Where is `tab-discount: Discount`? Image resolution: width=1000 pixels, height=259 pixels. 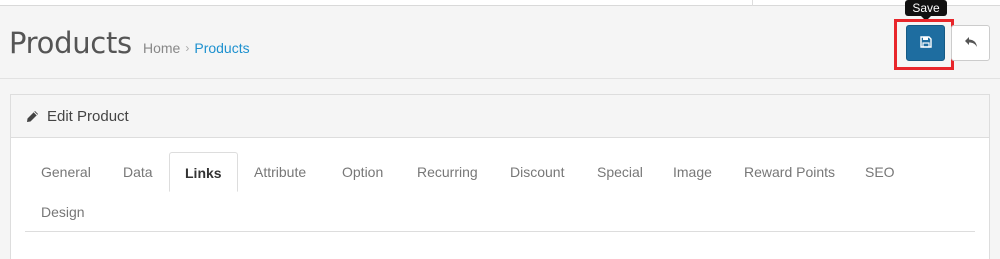 tab-discount: Discount is located at coordinates (537, 172).